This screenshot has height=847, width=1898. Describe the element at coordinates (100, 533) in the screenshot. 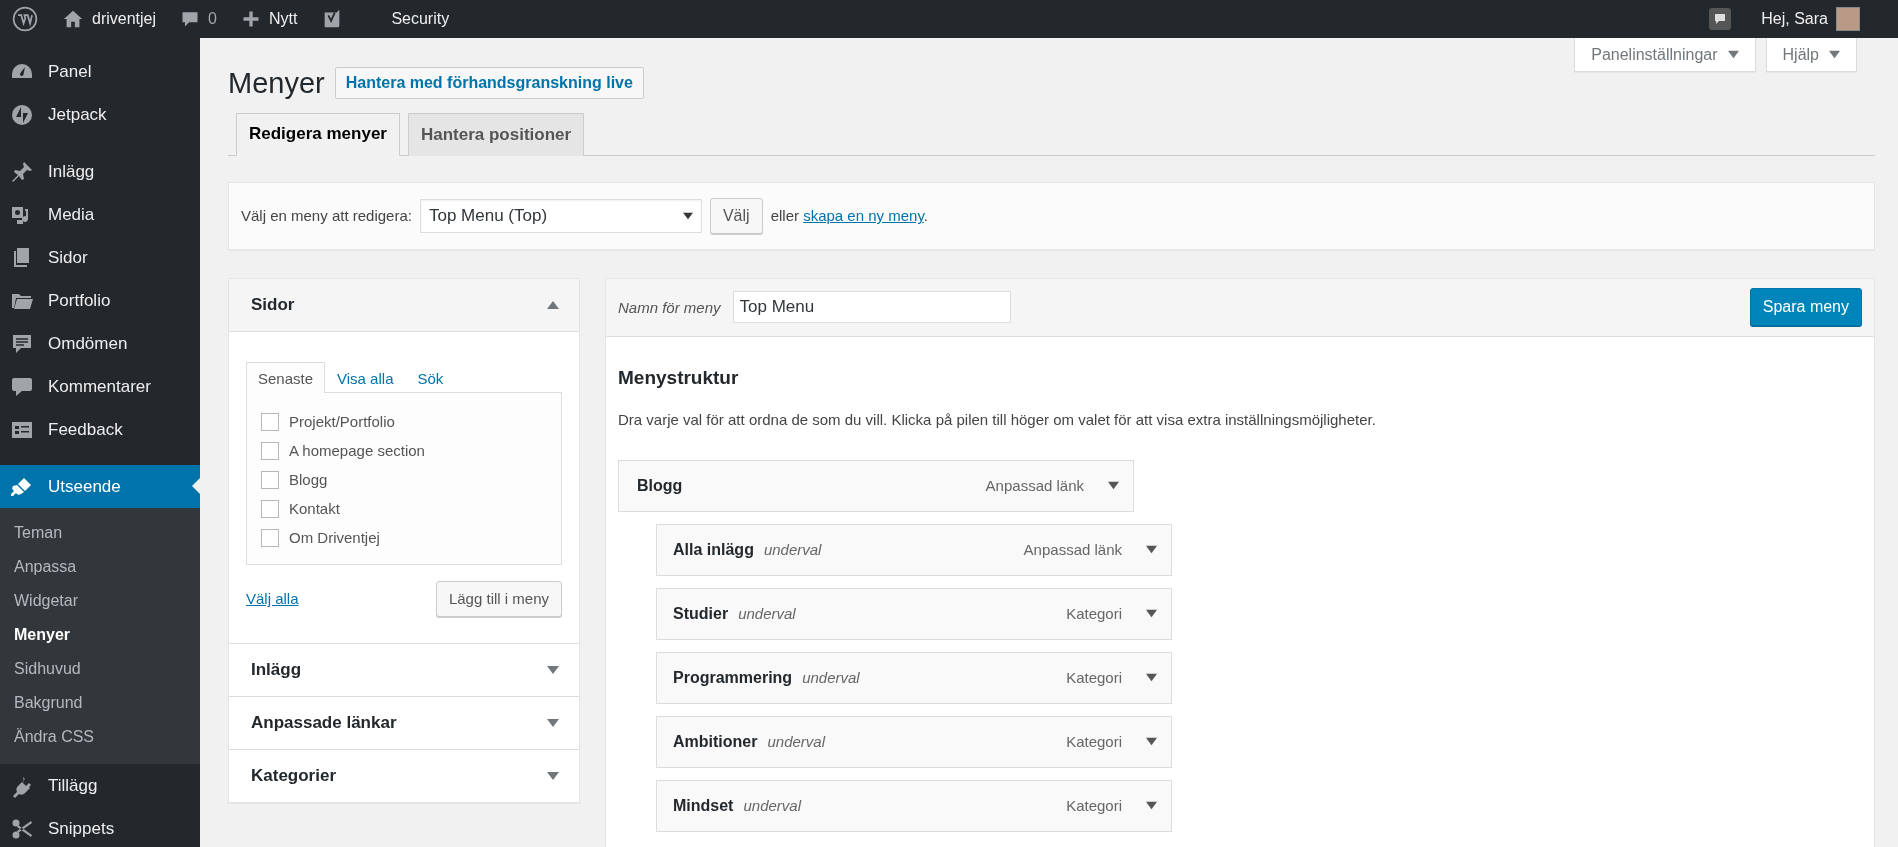

I see `submenu-item: Teman` at that location.